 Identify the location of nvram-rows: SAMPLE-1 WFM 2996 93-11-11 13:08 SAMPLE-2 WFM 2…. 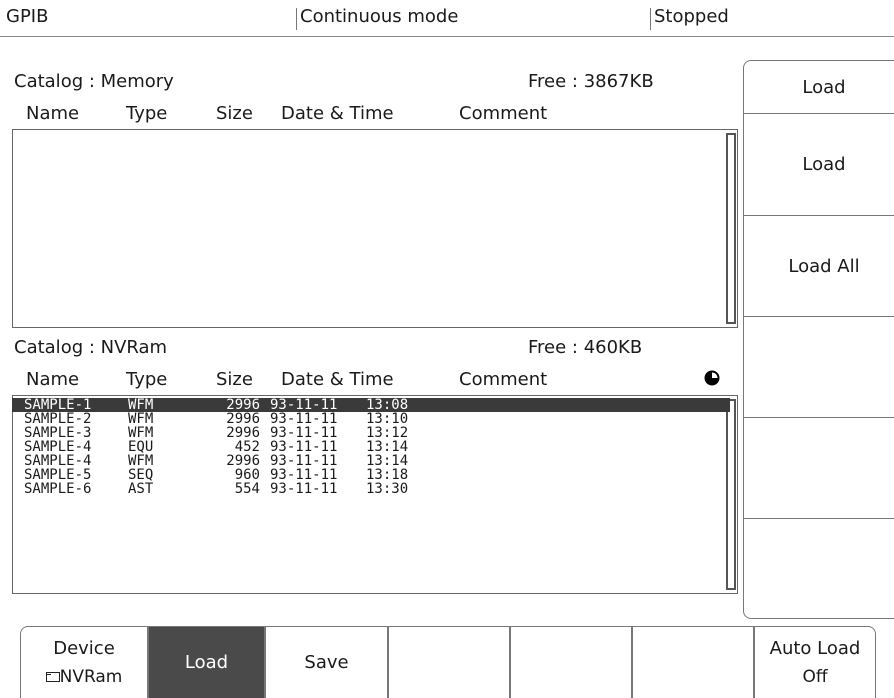
(371, 447).